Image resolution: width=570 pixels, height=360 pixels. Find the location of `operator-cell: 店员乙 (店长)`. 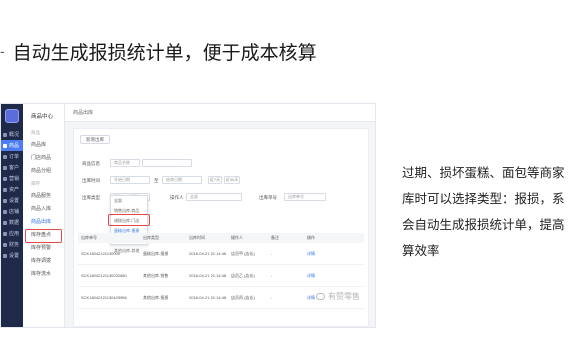

operator-cell: 店员乙 (店长) is located at coordinates (243, 275).